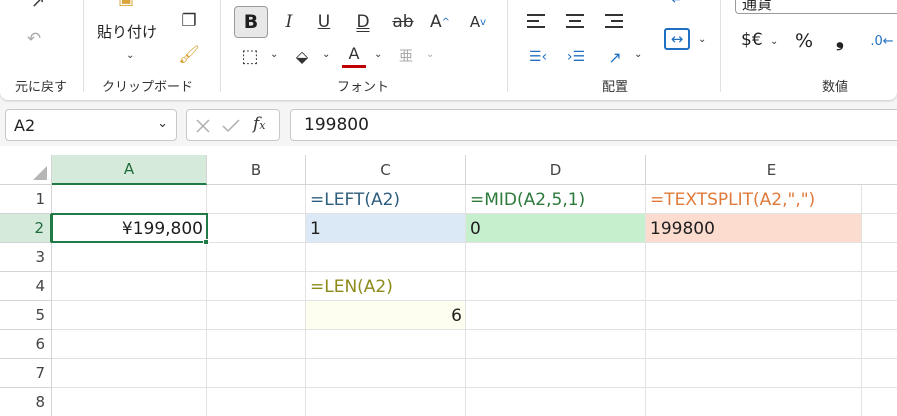 This screenshot has height=416, width=897. What do you see at coordinates (615, 57) in the screenshot?
I see `orientation-icon: ↗` at bounding box center [615, 57].